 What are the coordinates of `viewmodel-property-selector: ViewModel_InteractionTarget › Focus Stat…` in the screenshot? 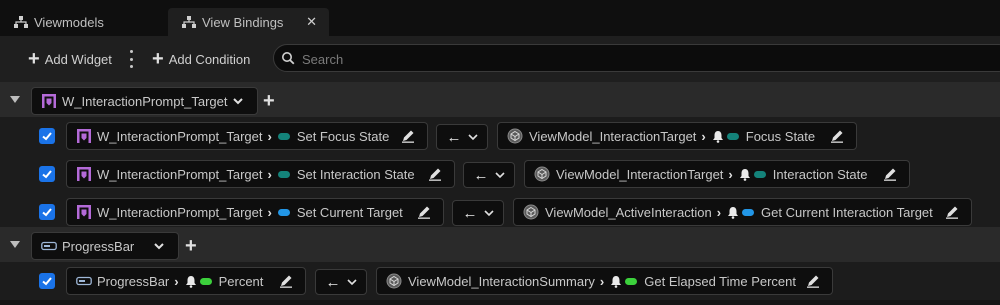 It's located at (677, 136).